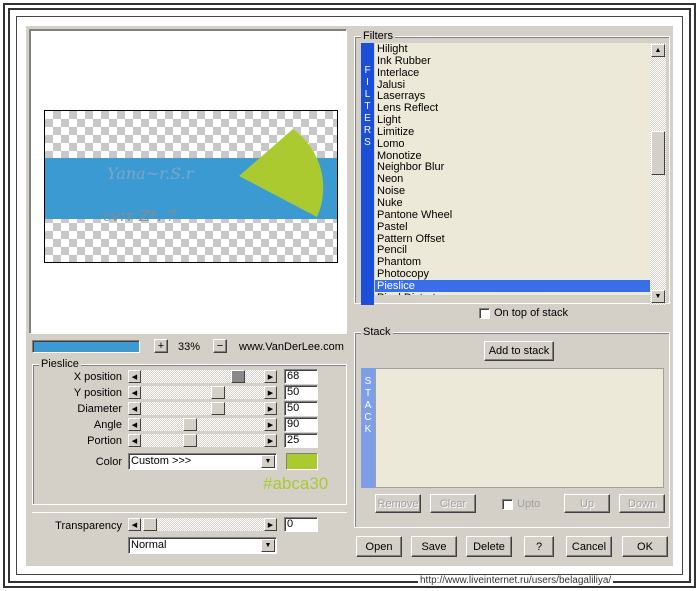 Image resolution: width=699 pixels, height=591 pixels. What do you see at coordinates (161, 346) in the screenshot?
I see `zoom-in-button: +` at bounding box center [161, 346].